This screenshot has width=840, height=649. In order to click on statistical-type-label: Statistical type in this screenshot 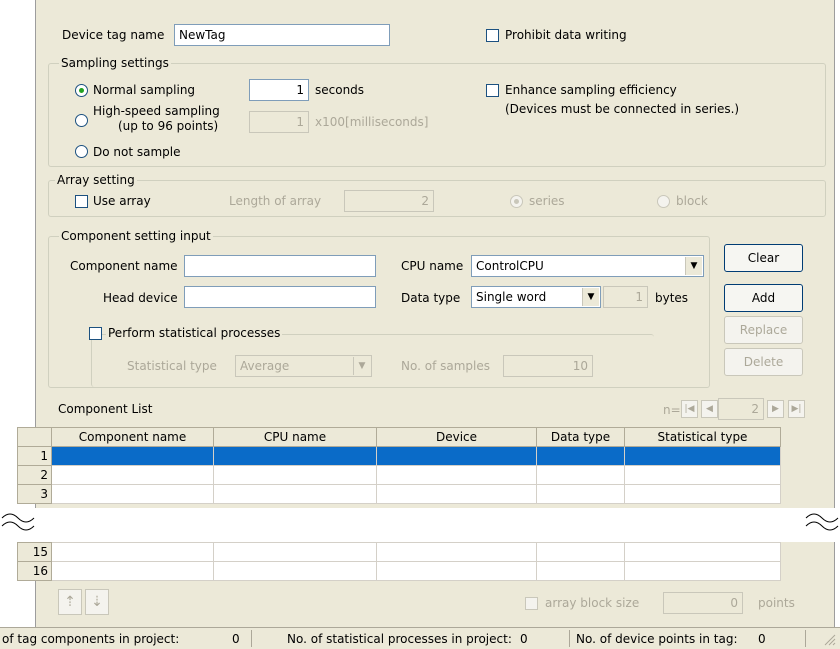, I will do `click(172, 366)`.